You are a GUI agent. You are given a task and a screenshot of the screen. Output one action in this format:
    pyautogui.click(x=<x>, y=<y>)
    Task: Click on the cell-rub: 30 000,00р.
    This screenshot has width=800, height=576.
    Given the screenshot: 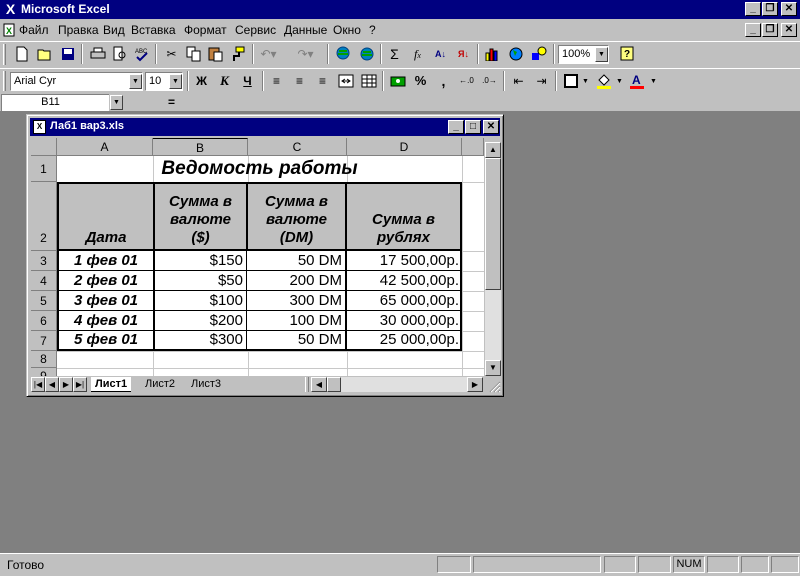 What is the action you would take?
    pyautogui.click(x=403, y=321)
    